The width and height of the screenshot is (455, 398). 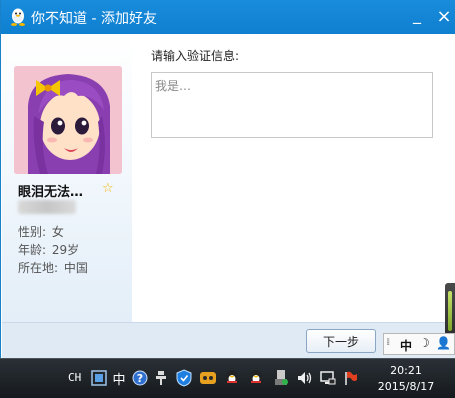 I want to click on taskbar: CH 中 ? 20:21 2015/8/17, so click(x=227, y=378).